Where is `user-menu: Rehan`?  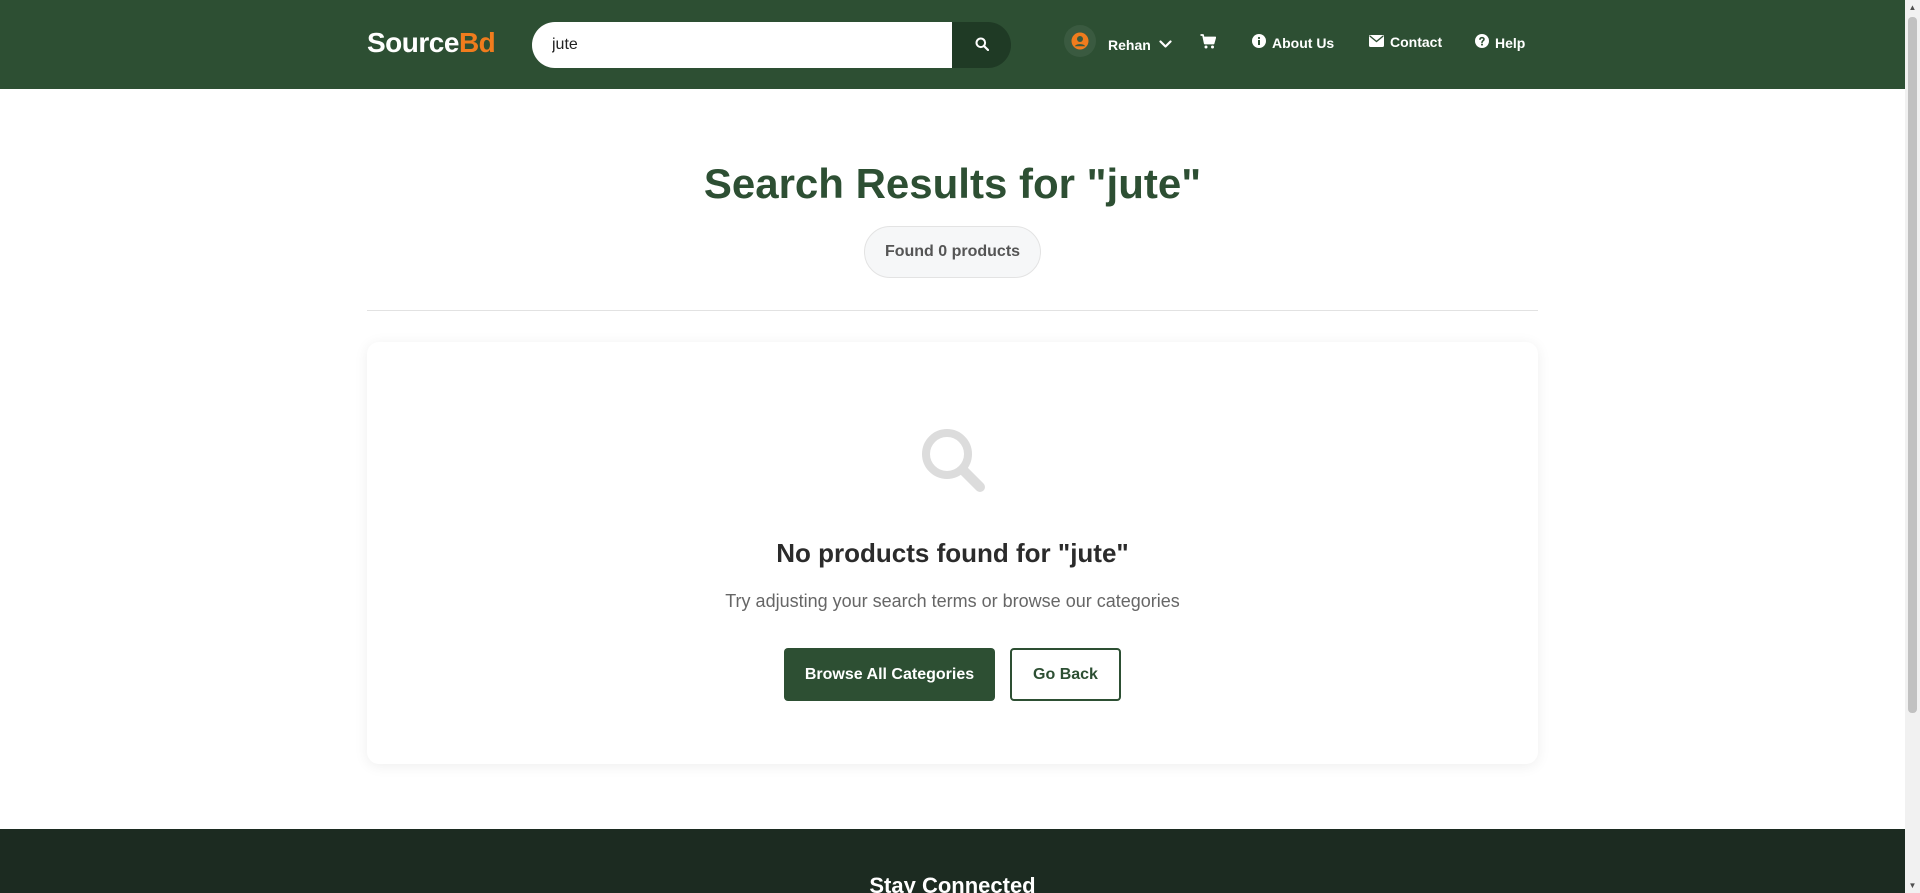
user-menu: Rehan is located at coordinates (1118, 45).